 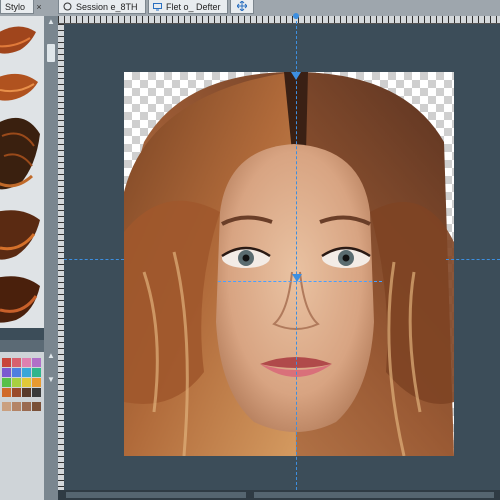 What do you see at coordinates (39, 7) in the screenshot?
I see `close-icon: ×` at bounding box center [39, 7].